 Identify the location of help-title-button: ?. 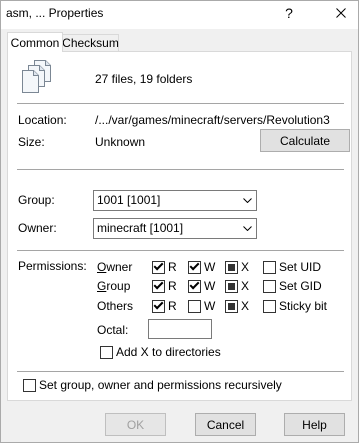
(289, 13).